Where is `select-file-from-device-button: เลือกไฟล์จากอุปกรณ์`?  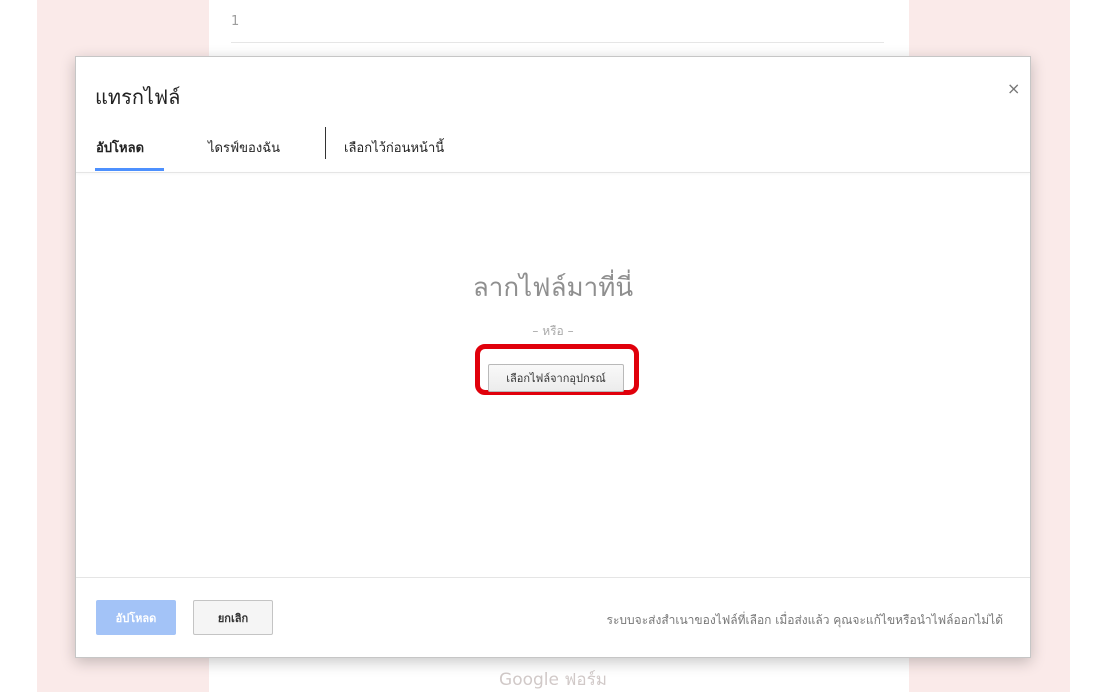 select-file-from-device-button: เลือกไฟล์จากอุปกรณ์ is located at coordinates (556, 378).